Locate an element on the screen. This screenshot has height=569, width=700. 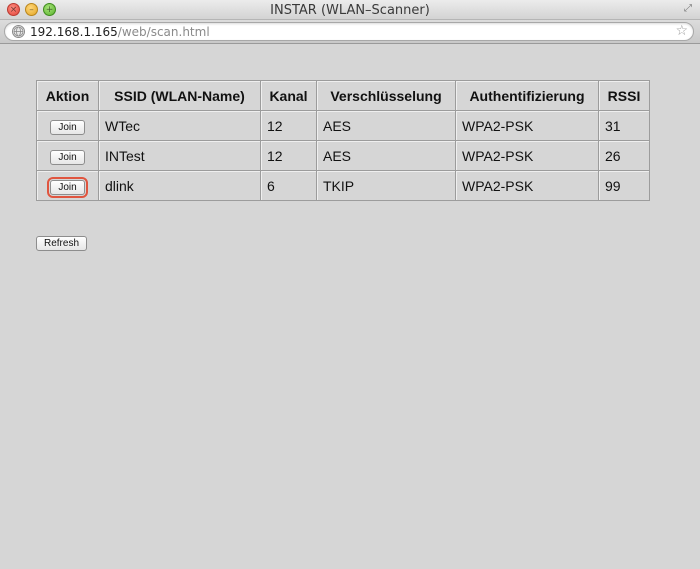
url-text: 192.168.1.165/web/scan.html is located at coordinates (120, 32).